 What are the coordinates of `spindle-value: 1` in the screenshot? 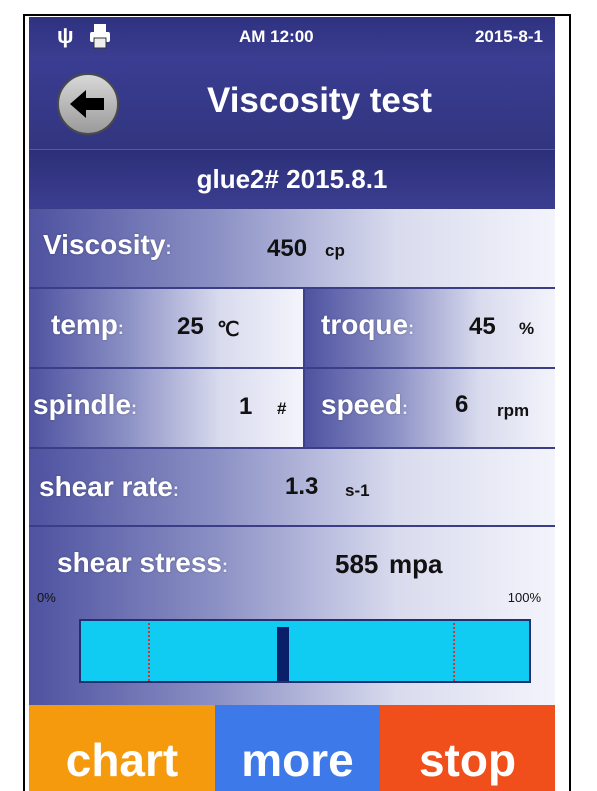 It's located at (246, 406).